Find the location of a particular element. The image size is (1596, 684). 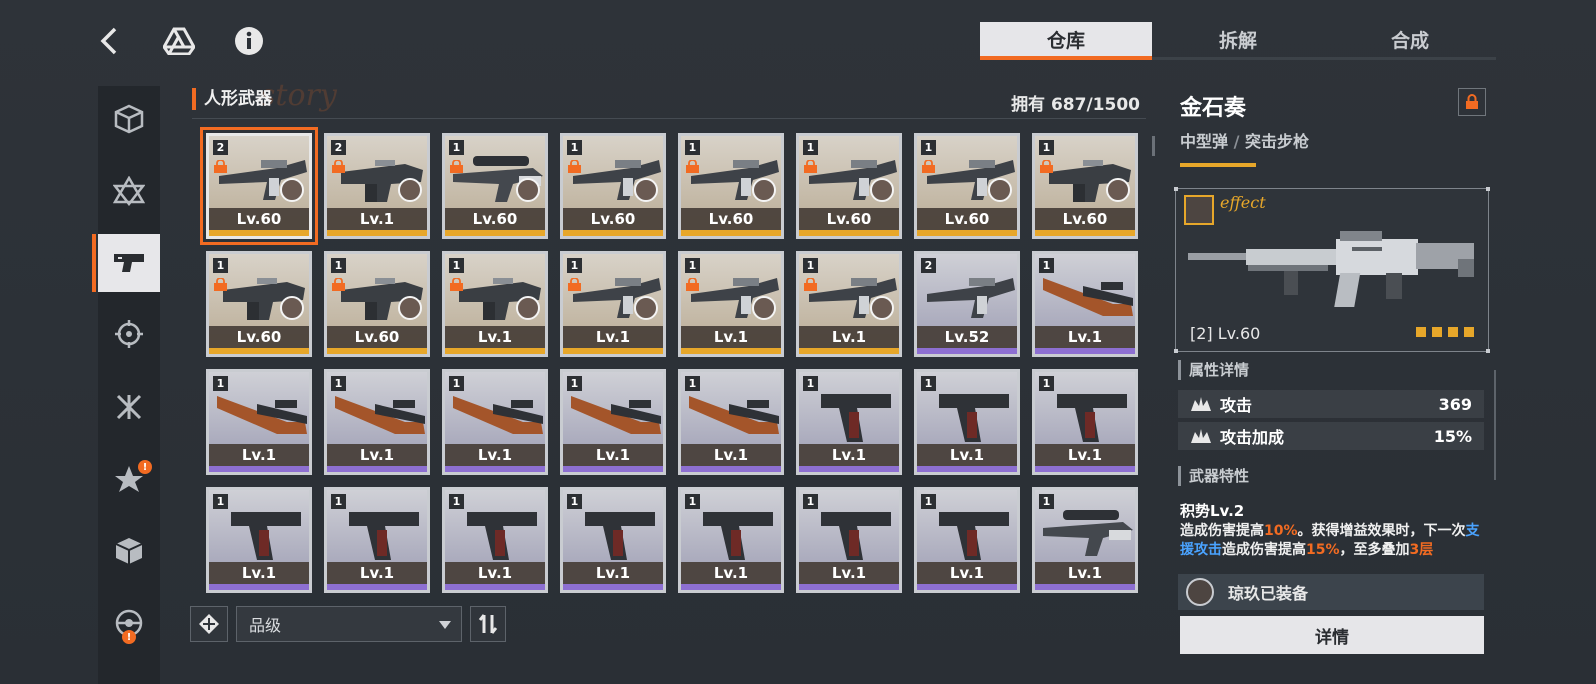

detail-scrollbar is located at coordinates (1495, 425).